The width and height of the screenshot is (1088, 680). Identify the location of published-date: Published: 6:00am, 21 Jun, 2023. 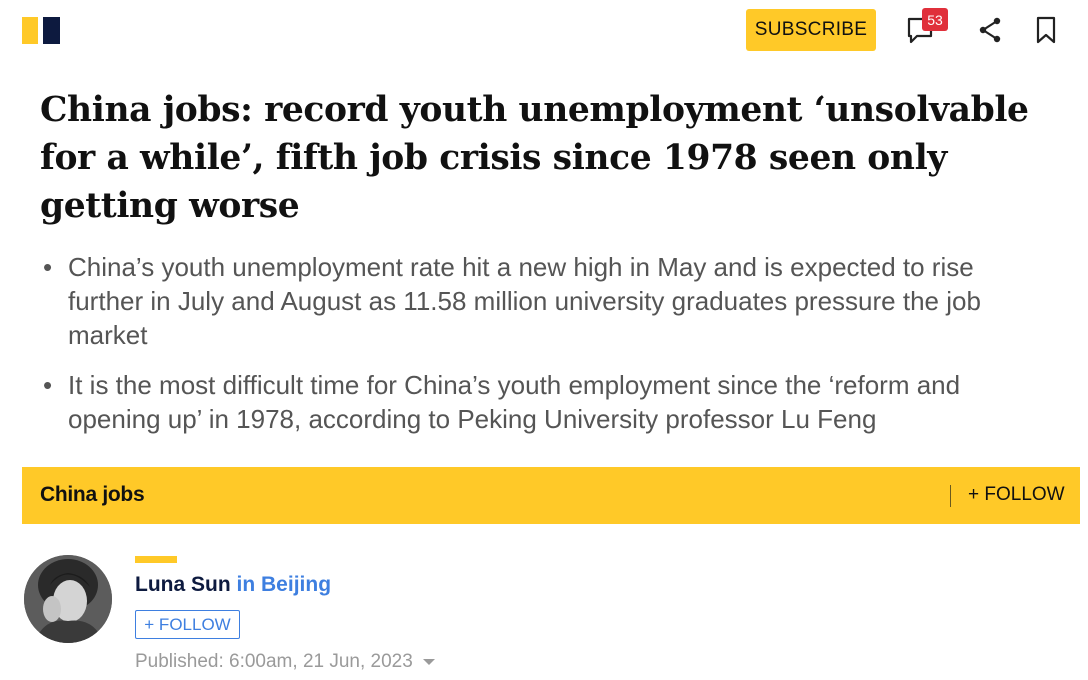
(285, 662).